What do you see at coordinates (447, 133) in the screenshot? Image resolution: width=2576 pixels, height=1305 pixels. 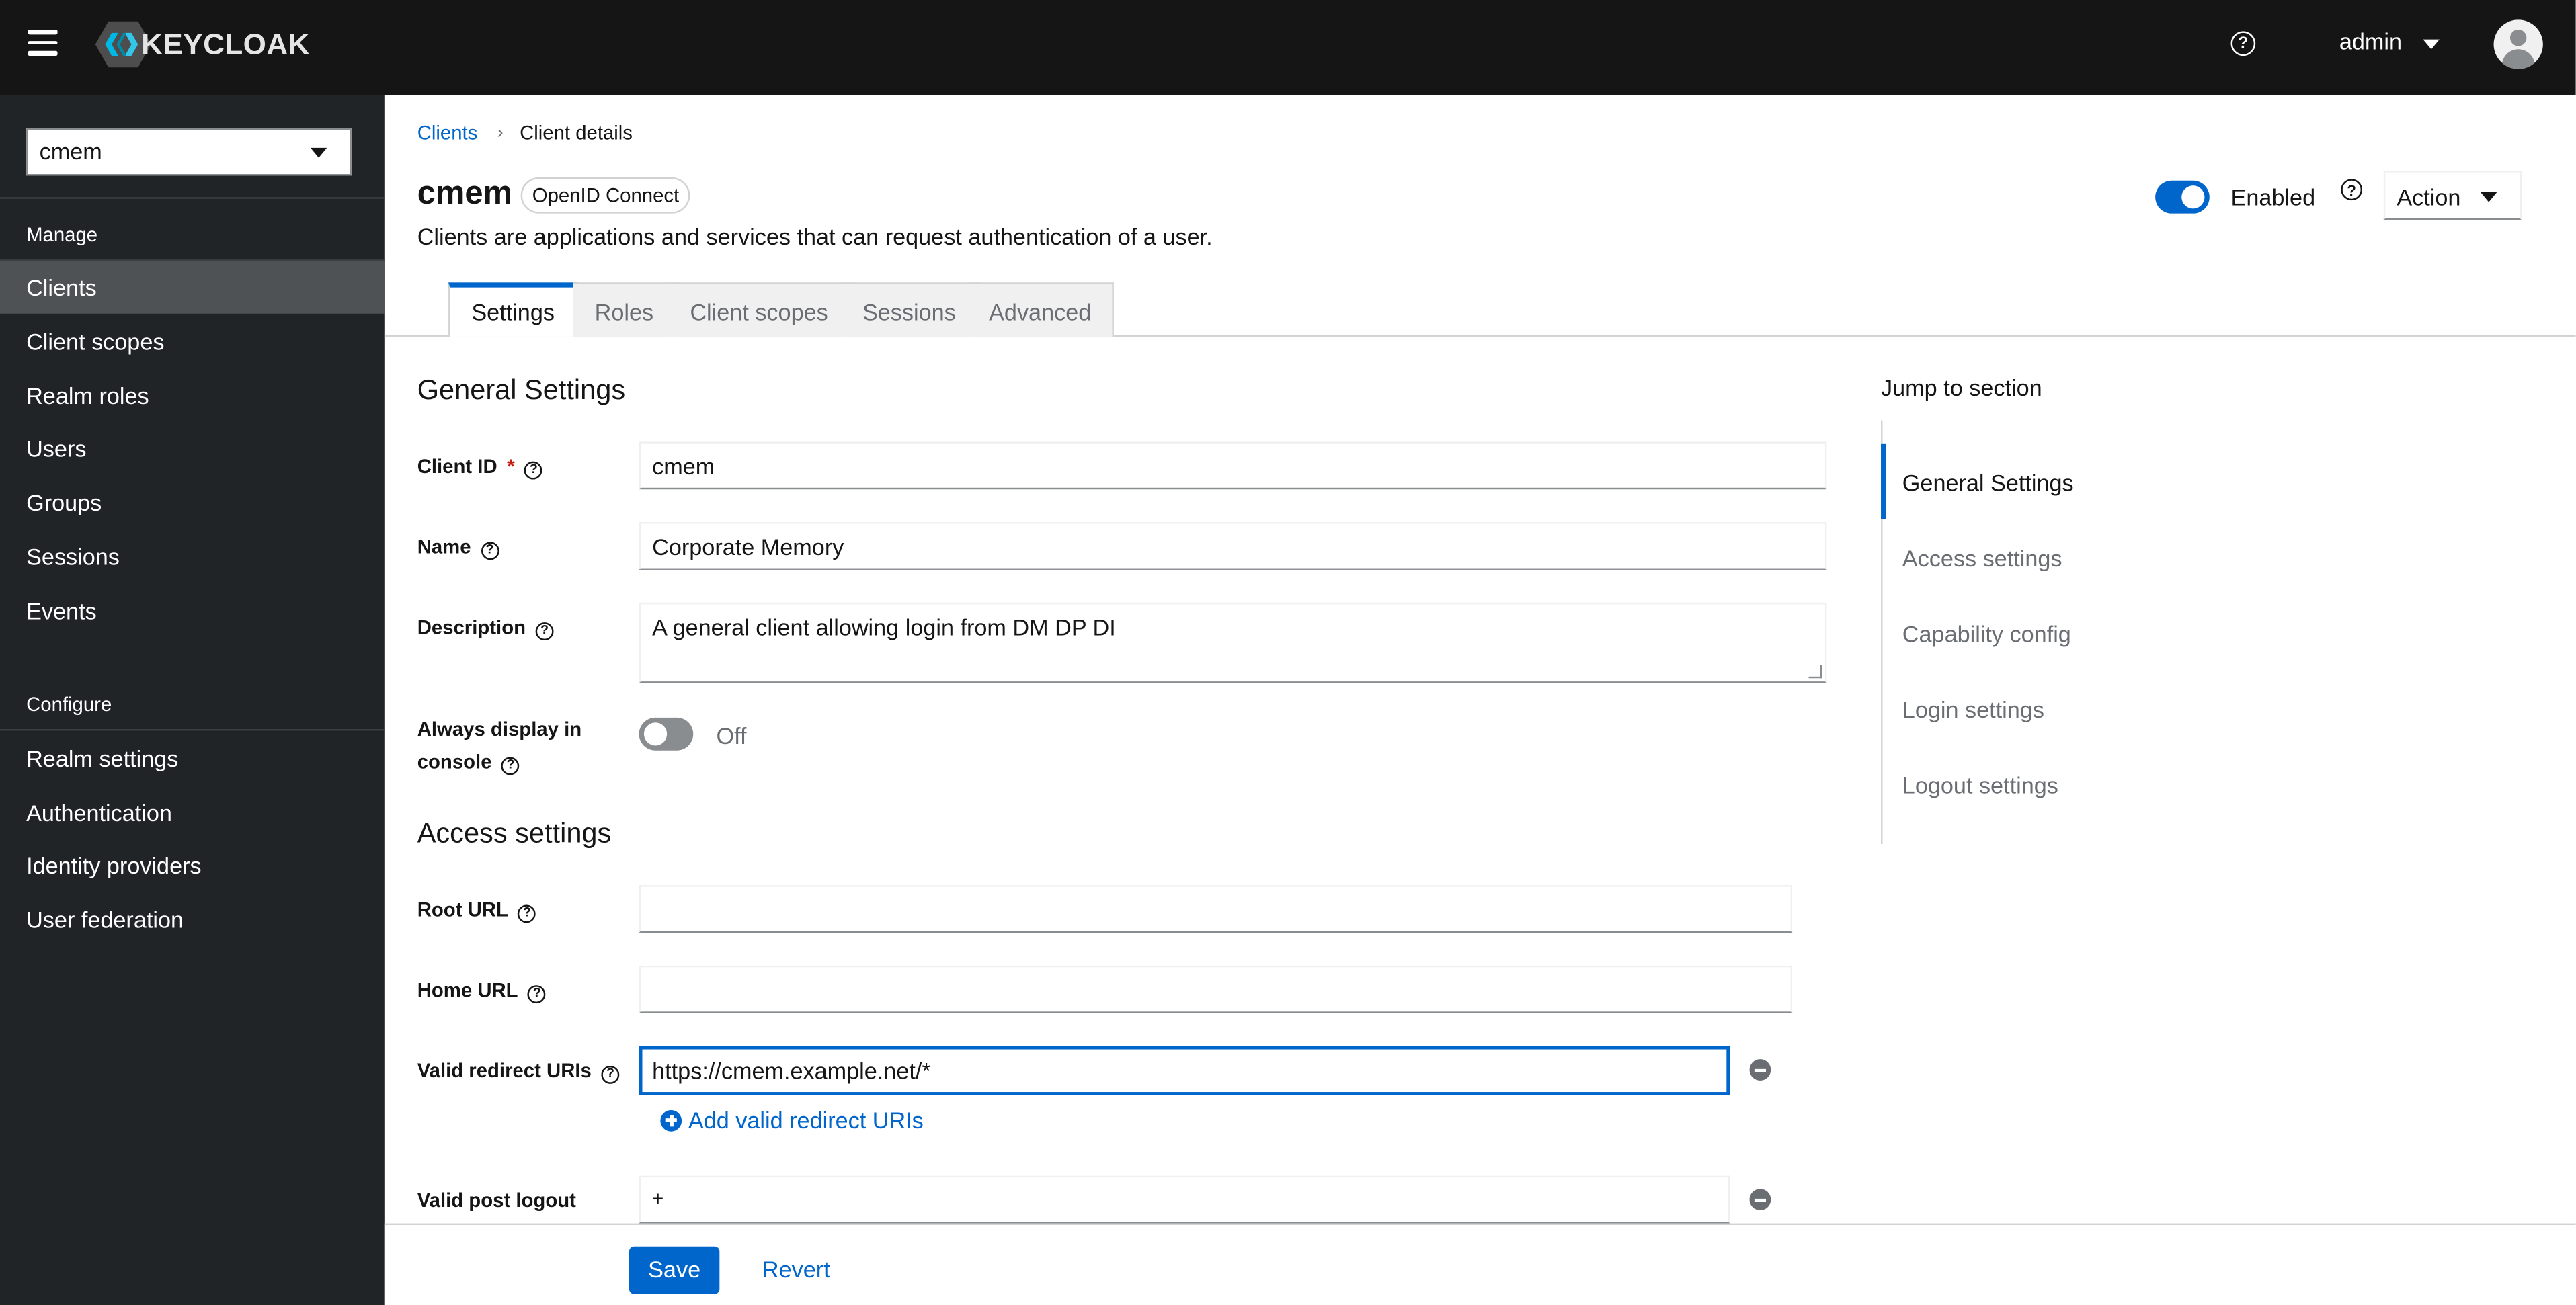 I see `breadcrumb-clients-link: Clients` at bounding box center [447, 133].